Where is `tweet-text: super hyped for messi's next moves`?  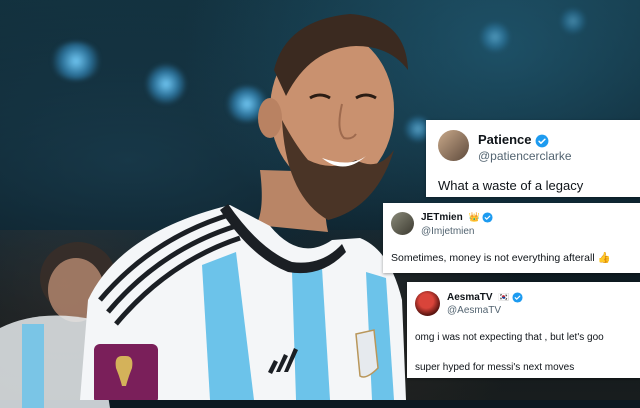 tweet-text: super hyped for messi's next moves is located at coordinates (495, 367).